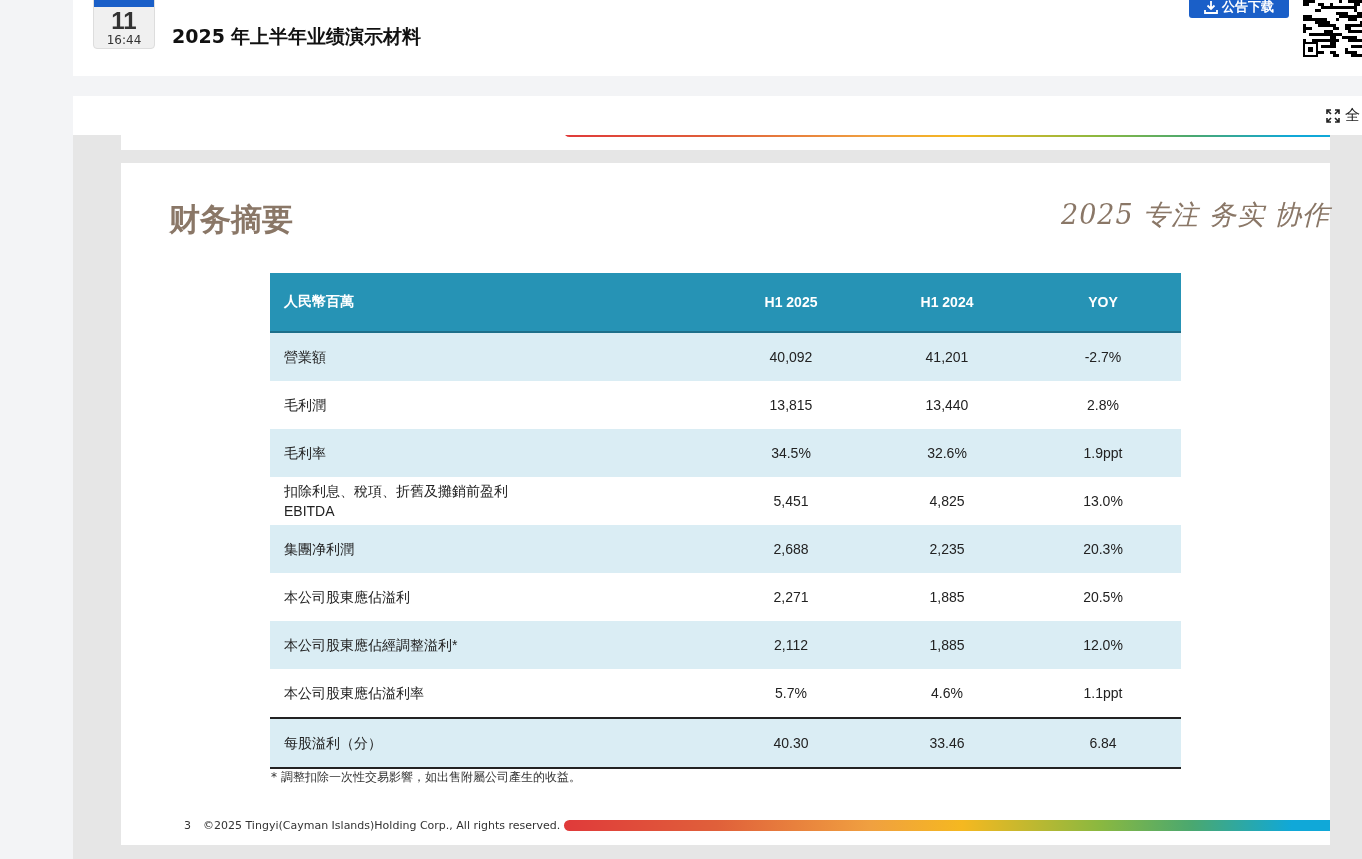  What do you see at coordinates (1103, 405) in the screenshot?
I see `table-cell: 2.8%` at bounding box center [1103, 405].